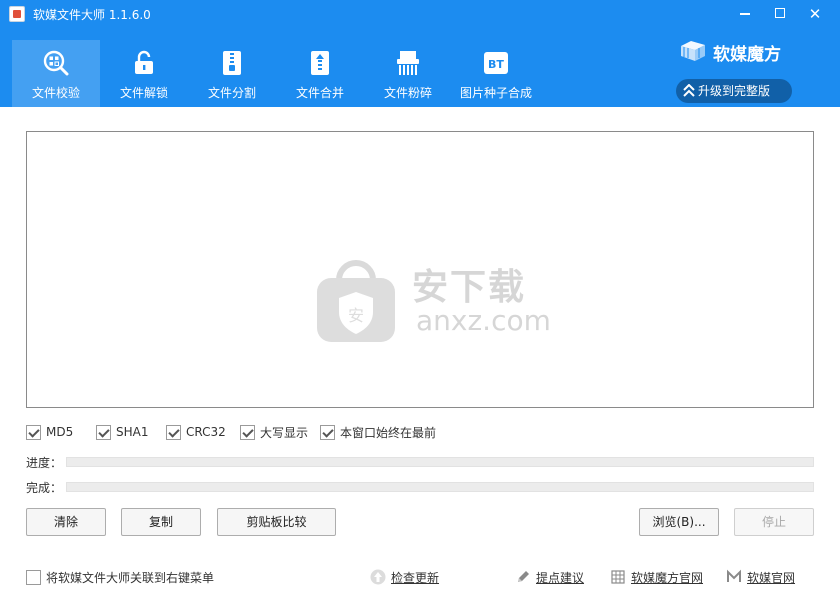 The width and height of the screenshot is (840, 600). Describe the element at coordinates (356, 301) in the screenshot. I see `shield-bag-icon: 安` at that location.